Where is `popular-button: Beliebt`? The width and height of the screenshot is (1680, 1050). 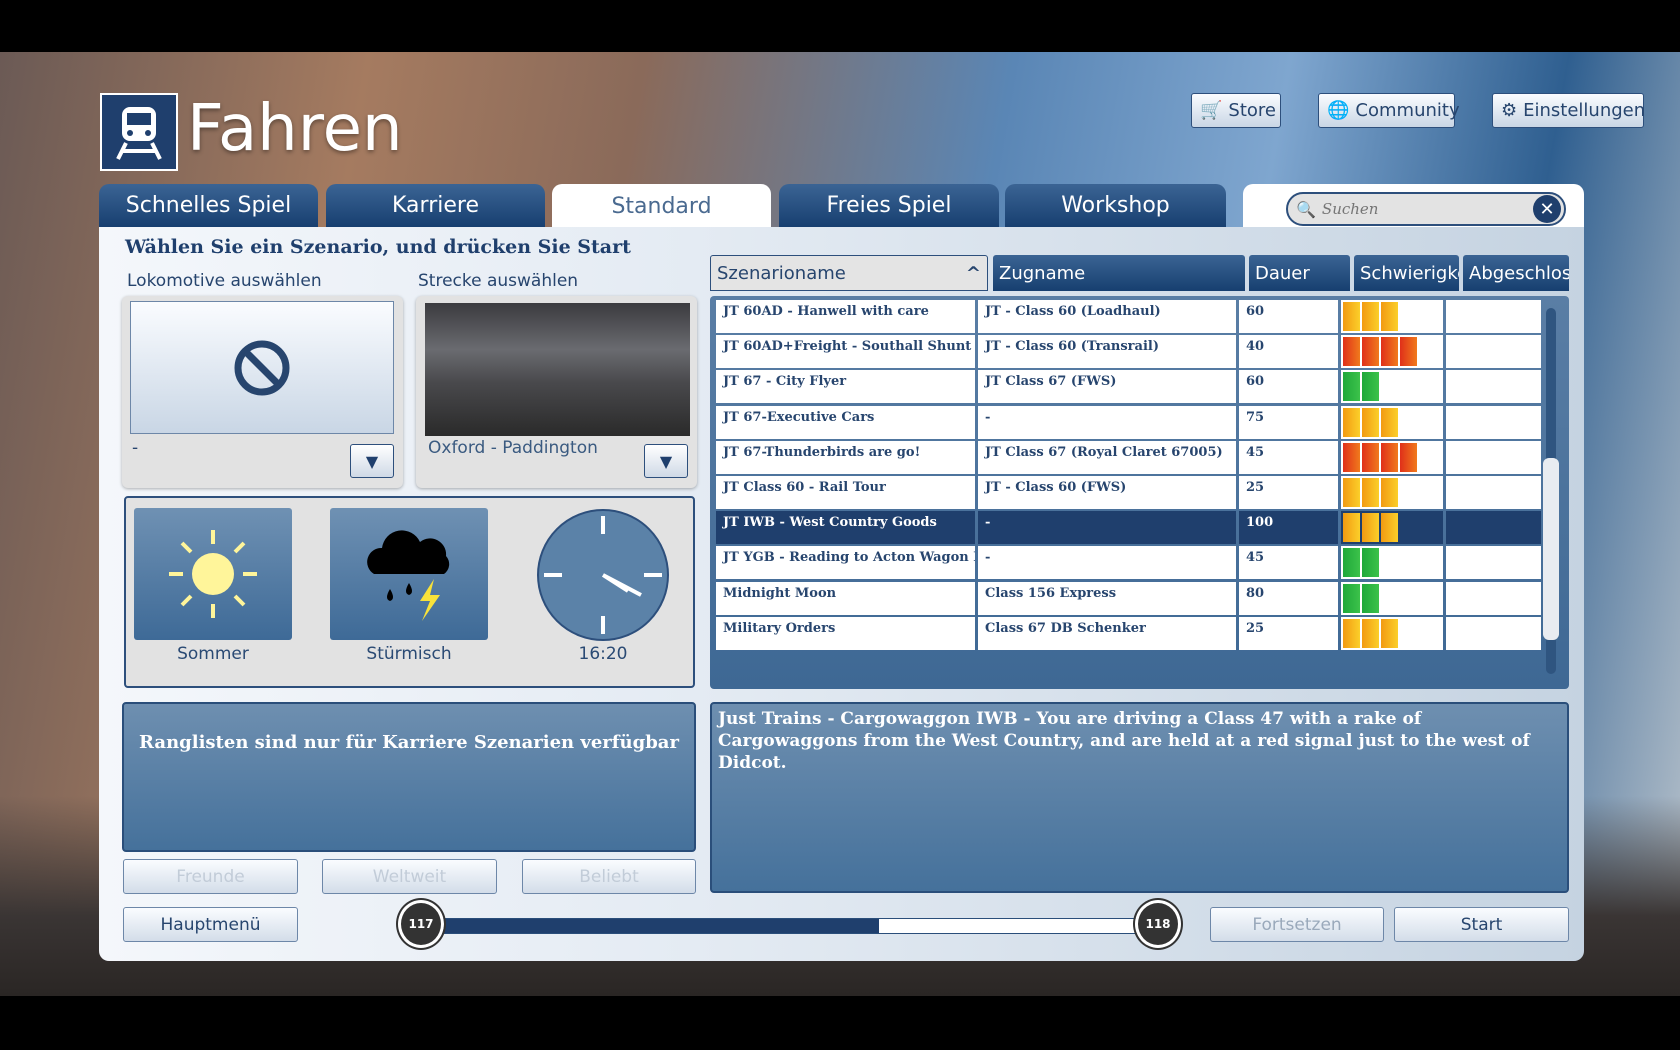 popular-button: Beliebt is located at coordinates (609, 876).